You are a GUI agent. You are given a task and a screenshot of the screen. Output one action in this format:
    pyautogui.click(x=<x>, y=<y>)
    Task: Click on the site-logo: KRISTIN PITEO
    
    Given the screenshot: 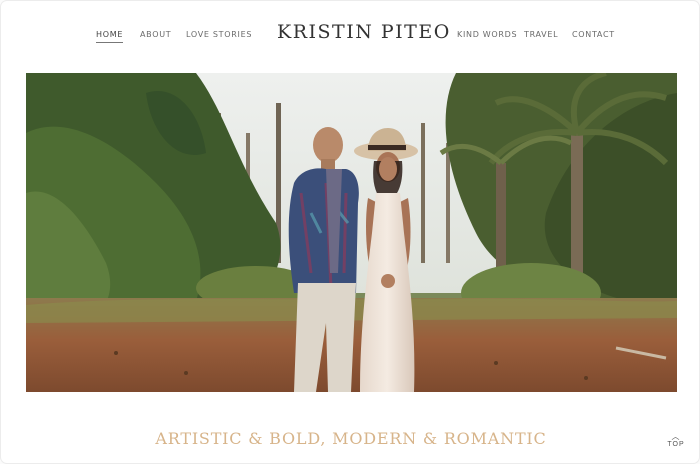 What is the action you would take?
    pyautogui.click(x=364, y=32)
    